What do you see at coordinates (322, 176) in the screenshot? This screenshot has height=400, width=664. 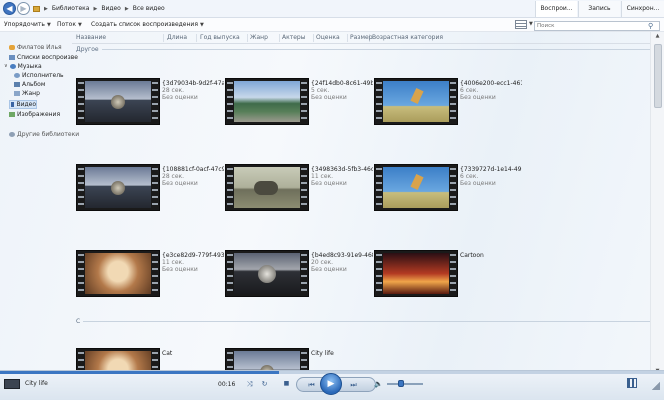 I see `video-length: 11 сек.` at bounding box center [322, 176].